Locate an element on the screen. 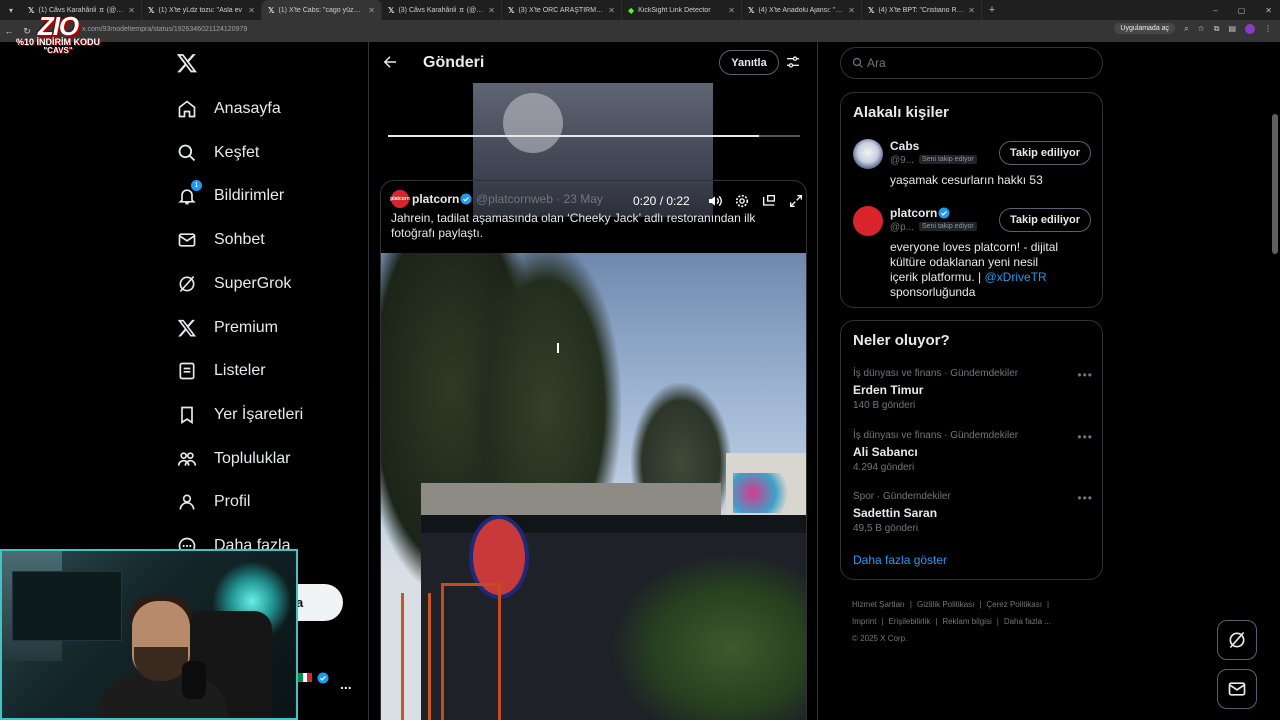  sponsor-logo: ZIO is located at coordinates (58, 26).